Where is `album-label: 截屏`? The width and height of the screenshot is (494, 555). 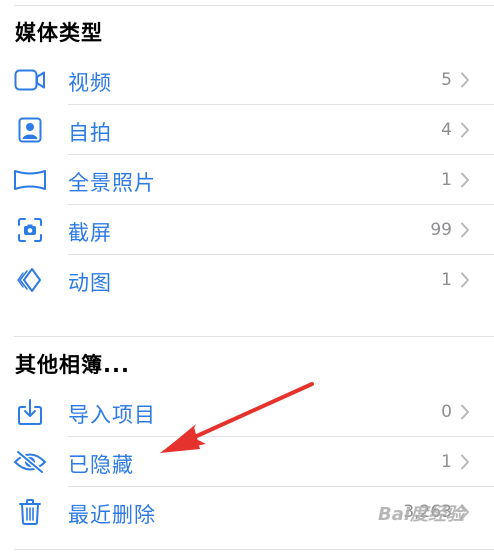 album-label: 截屏 is located at coordinates (90, 233).